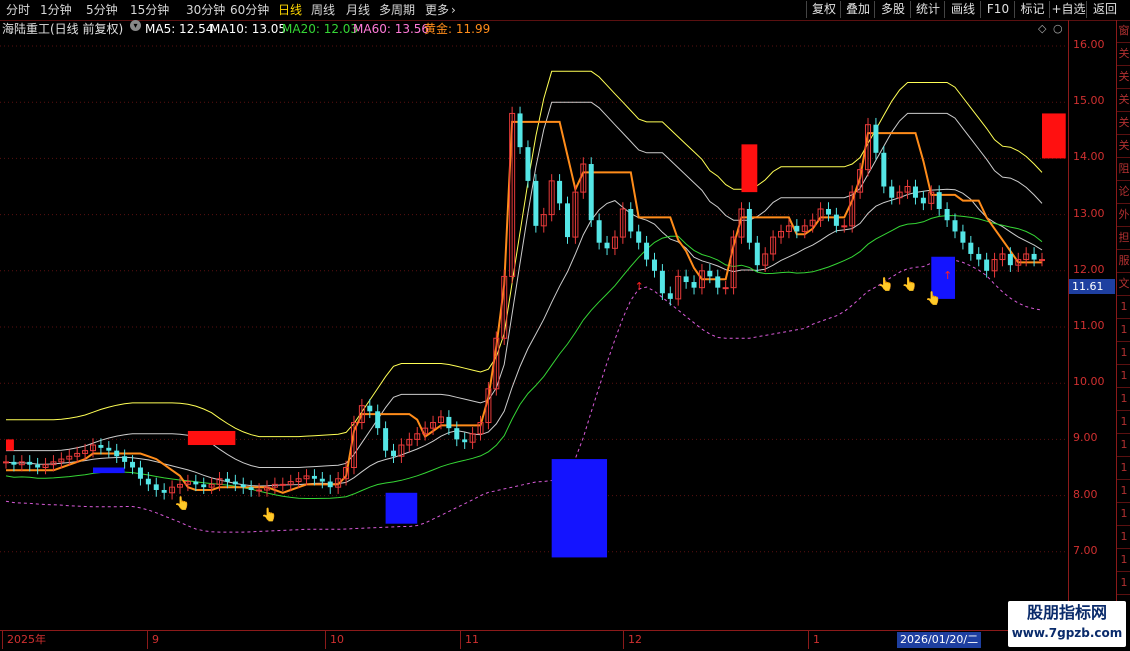  What do you see at coordinates (632, 640) in the screenshot?
I see `date-tick-label: 12` at bounding box center [632, 640].